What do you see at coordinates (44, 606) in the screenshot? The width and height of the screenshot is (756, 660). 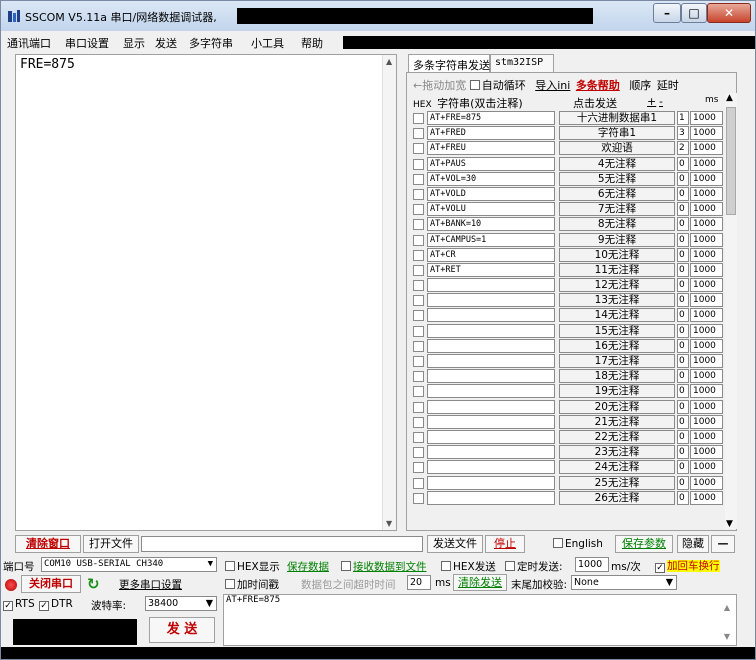 I see `dtr-checkbox: ✓` at bounding box center [44, 606].